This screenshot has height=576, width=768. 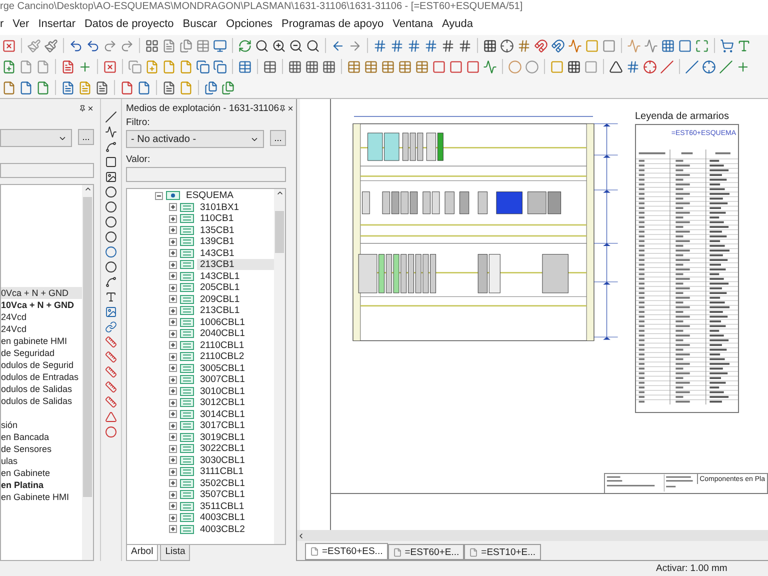 I want to click on spline-icon, so click(x=111, y=282).